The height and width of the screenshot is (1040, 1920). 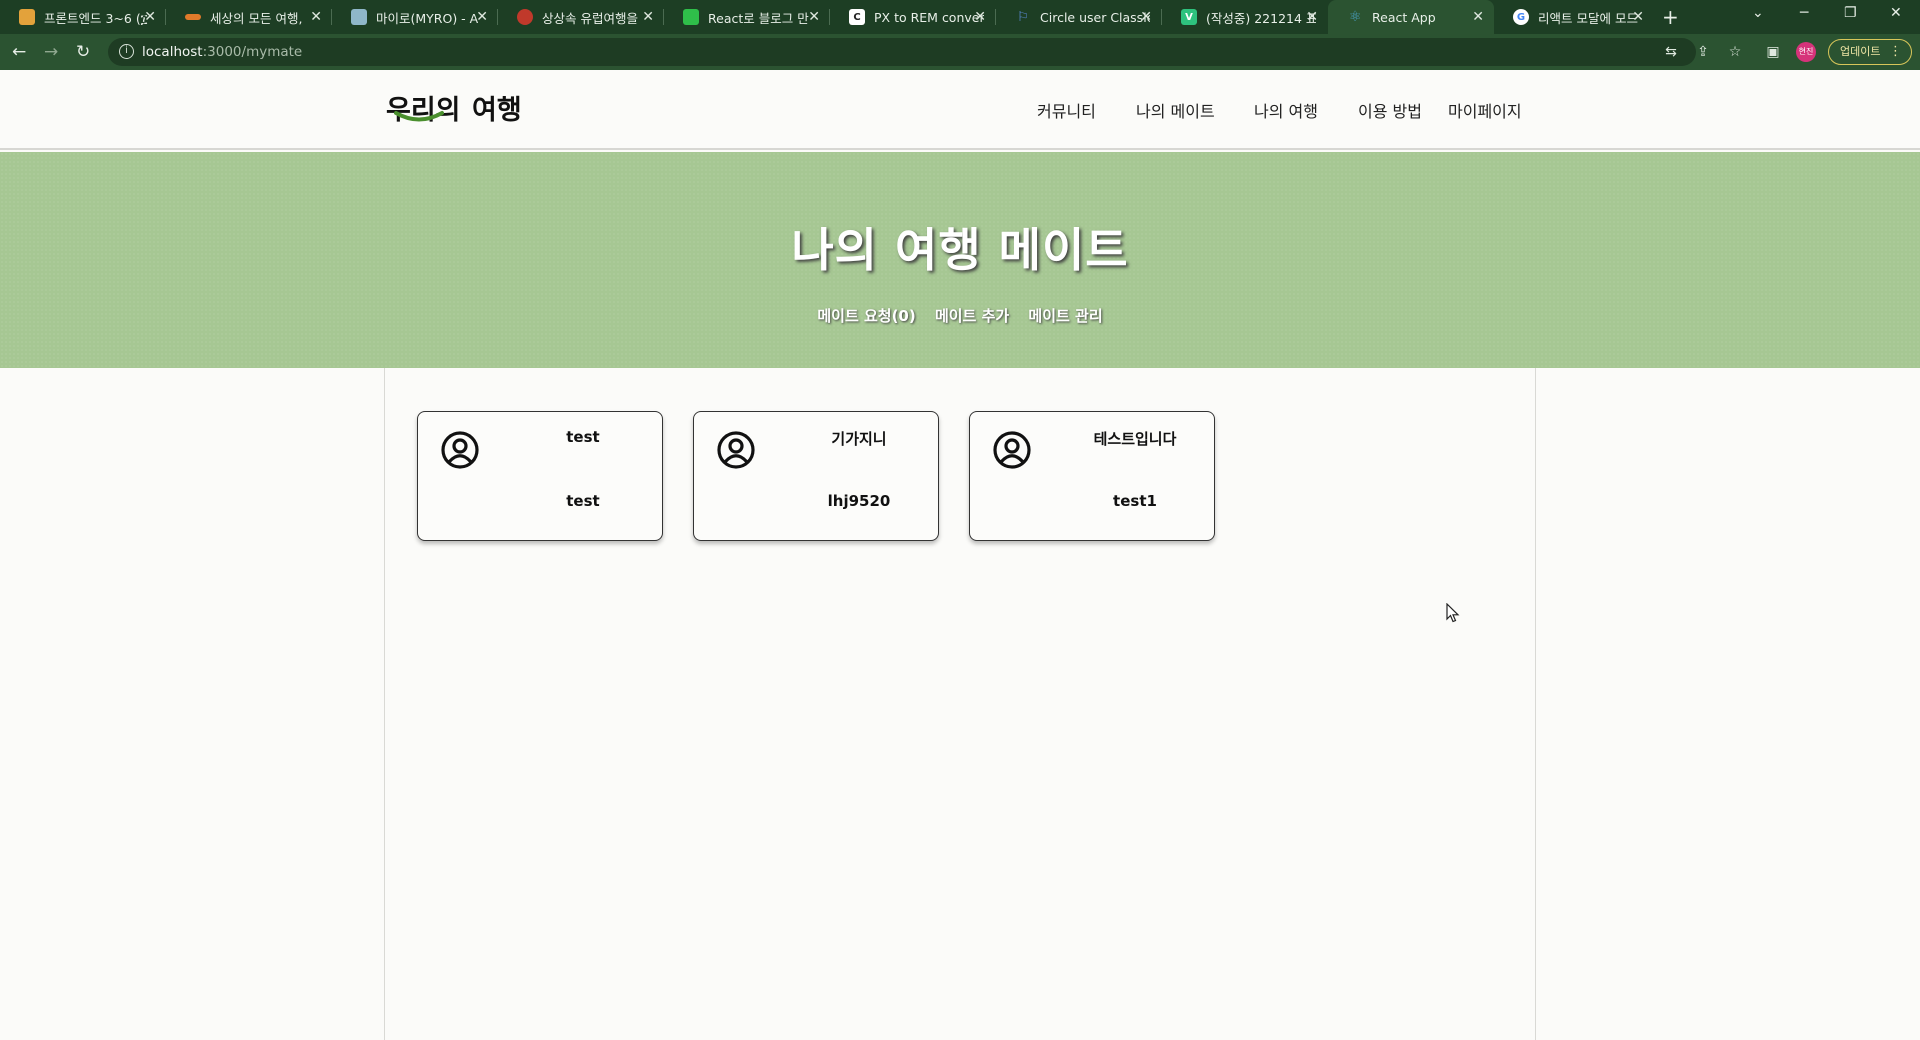 I want to click on browser-tab: 프론트엔드 3~6 (፲ ✕, so click(x=83, y=17).